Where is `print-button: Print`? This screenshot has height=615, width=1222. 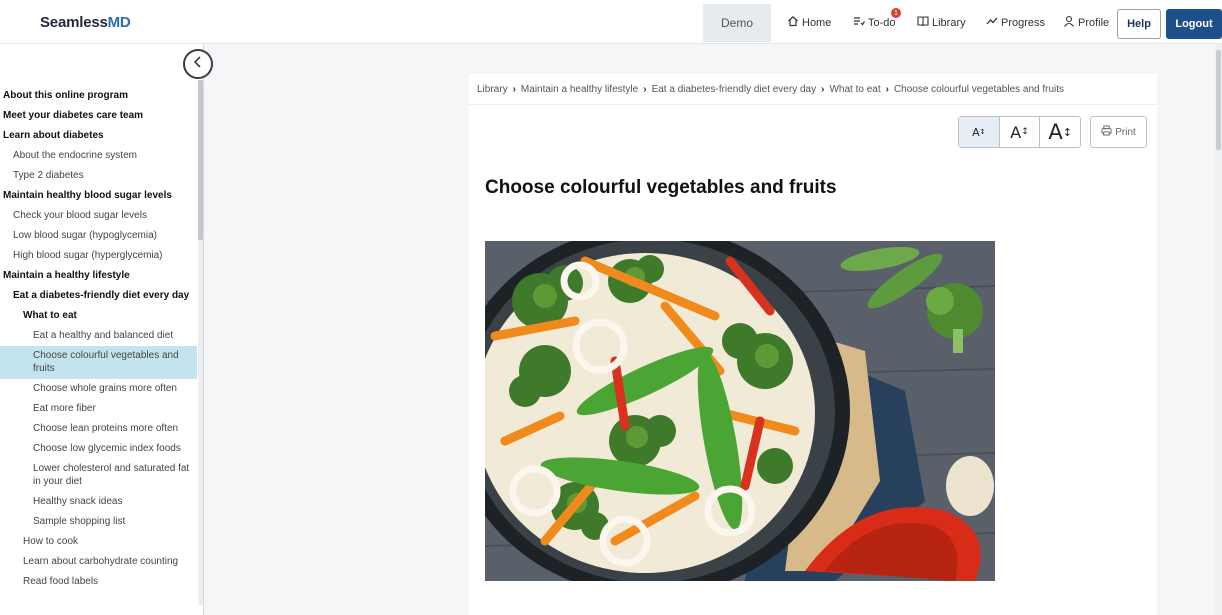 print-button: Print is located at coordinates (1118, 132).